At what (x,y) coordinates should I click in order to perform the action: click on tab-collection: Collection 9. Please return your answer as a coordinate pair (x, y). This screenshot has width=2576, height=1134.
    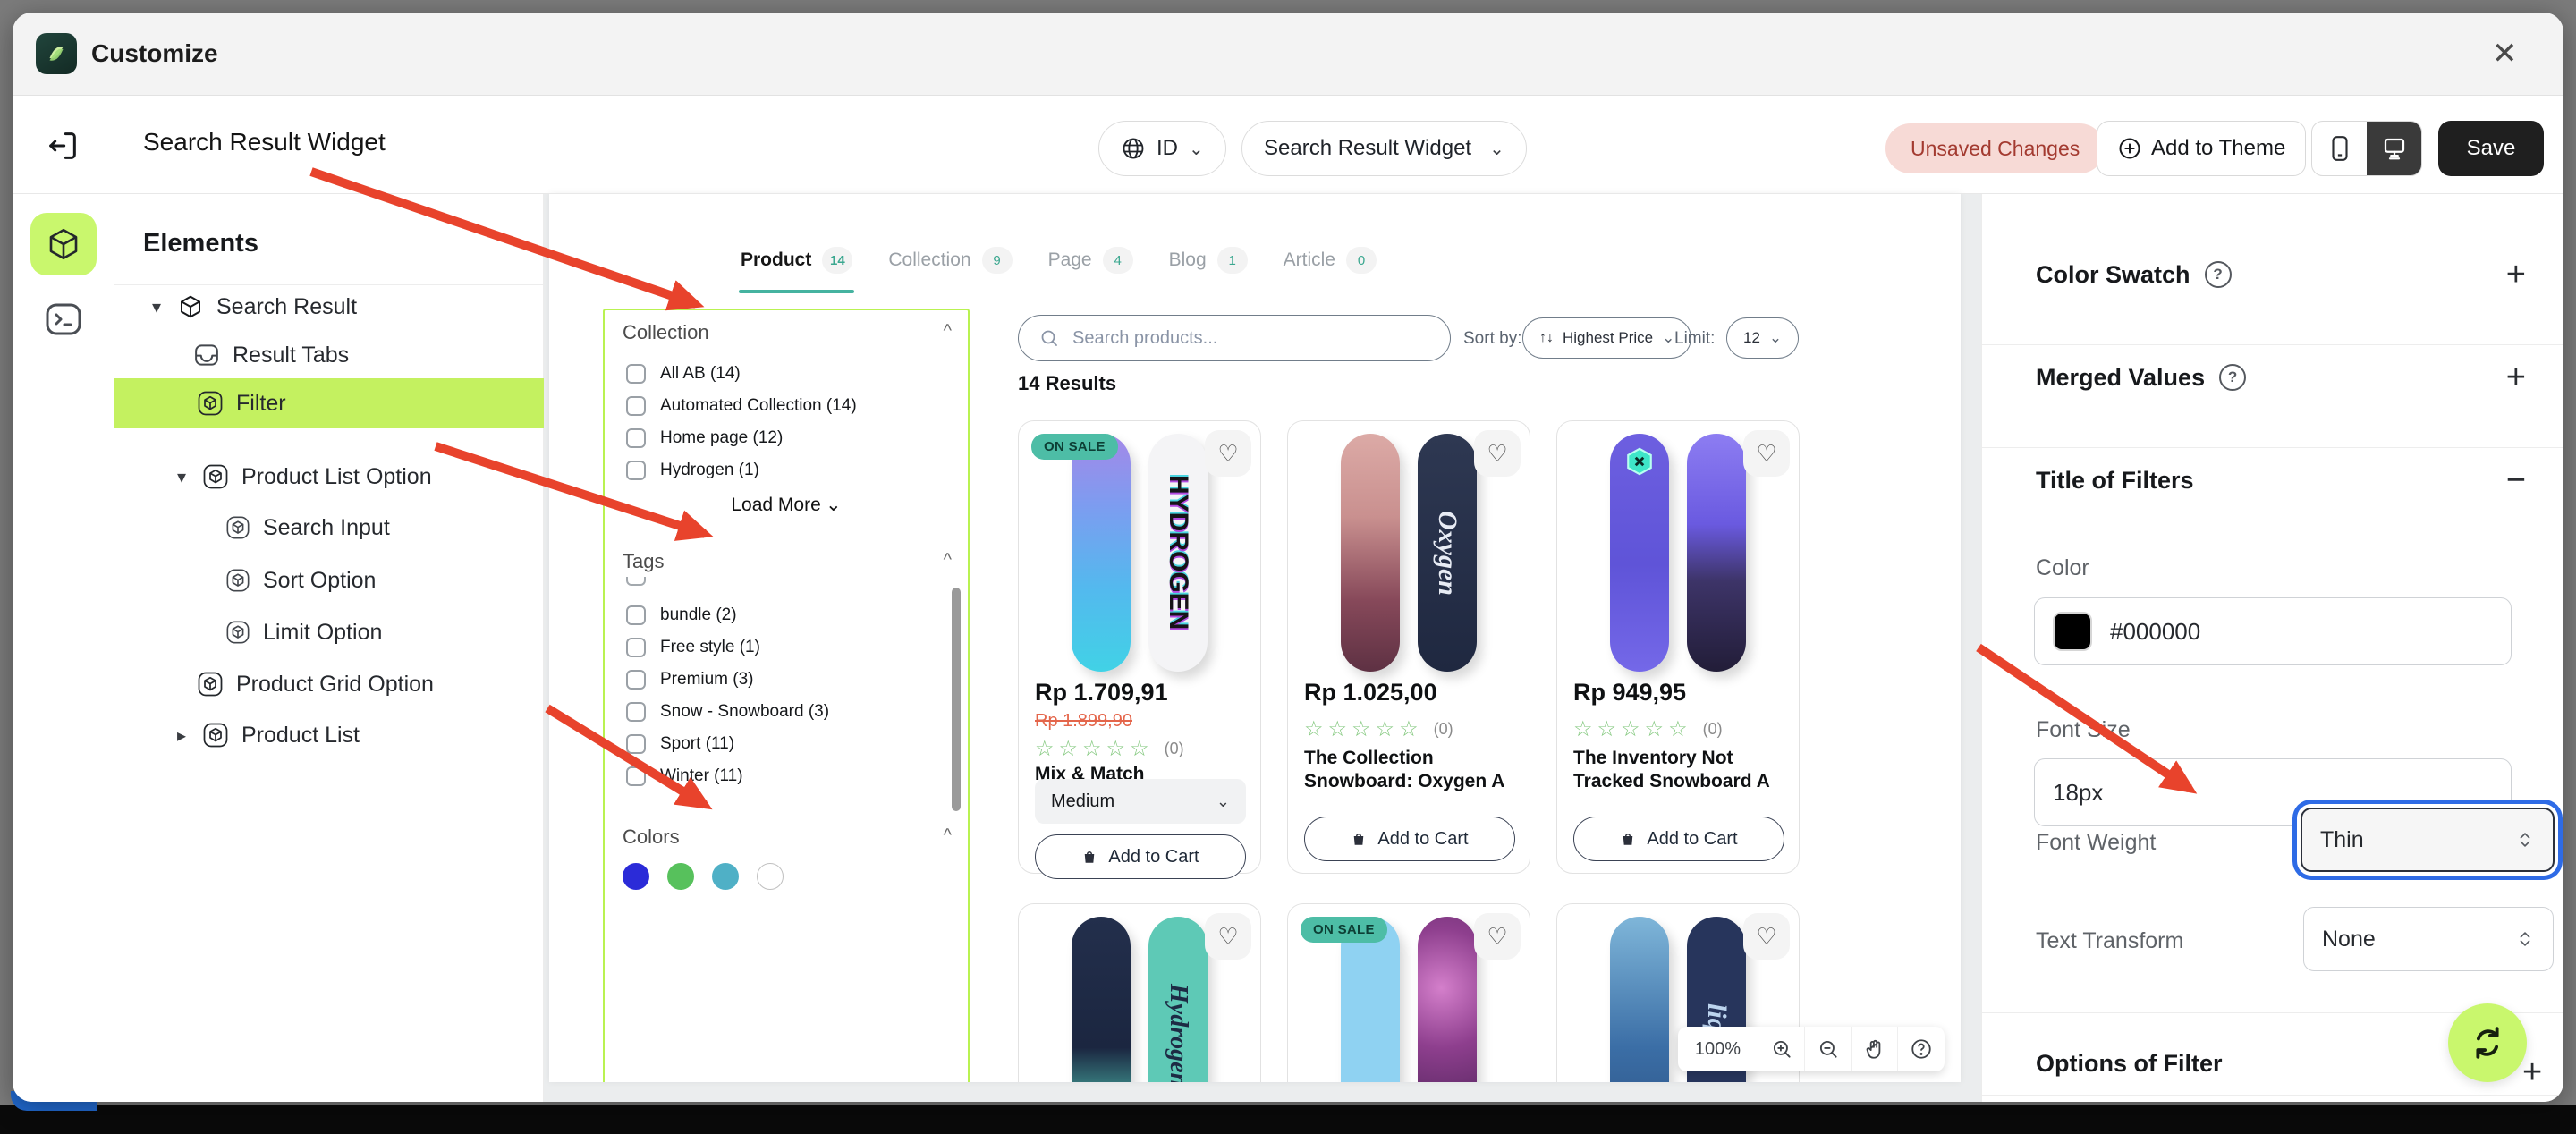
    Looking at the image, I should click on (950, 263).